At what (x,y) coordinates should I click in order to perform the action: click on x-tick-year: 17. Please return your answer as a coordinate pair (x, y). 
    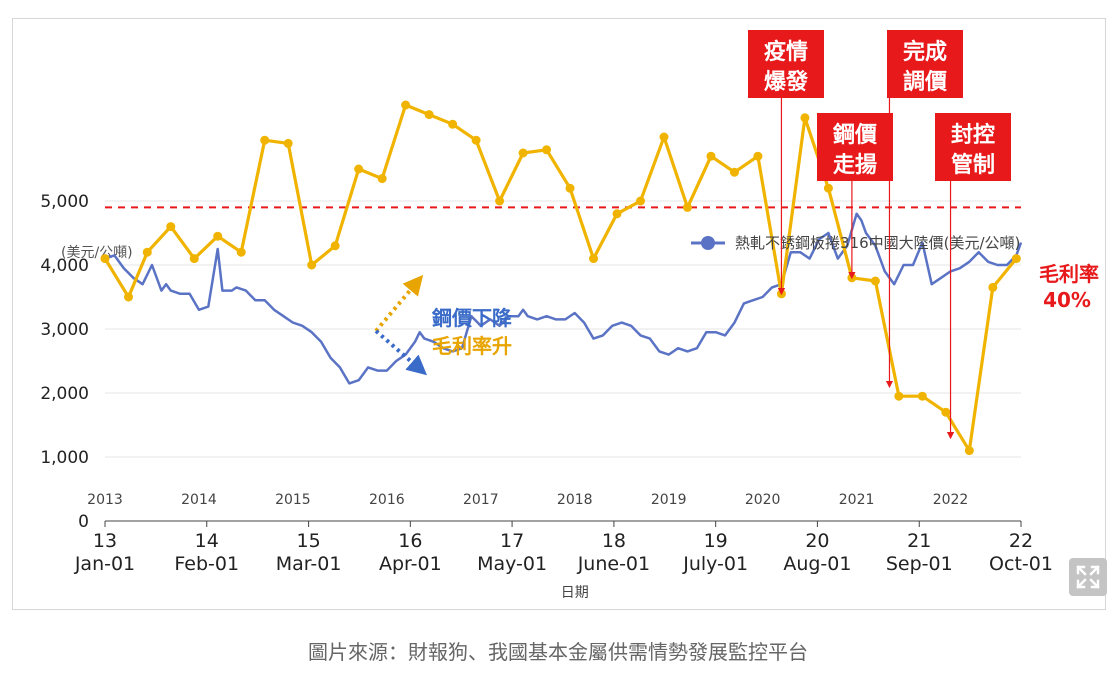
    Looking at the image, I should click on (512, 541).